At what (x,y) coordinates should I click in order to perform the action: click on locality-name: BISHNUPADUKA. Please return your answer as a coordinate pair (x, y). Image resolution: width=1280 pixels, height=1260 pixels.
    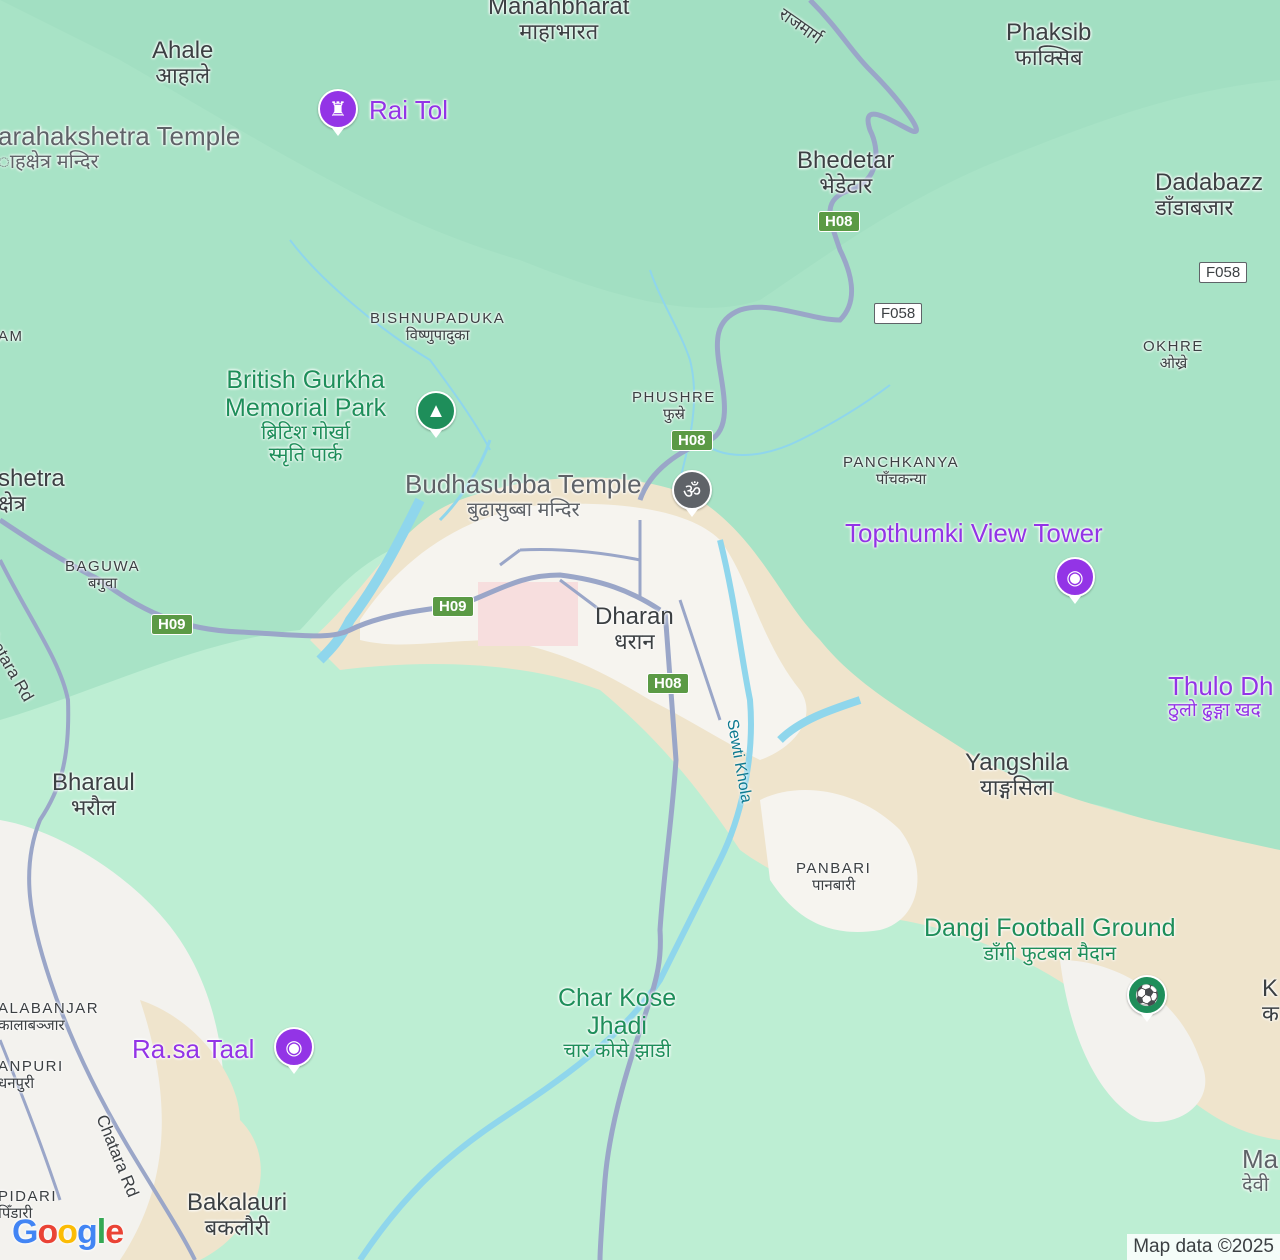
    Looking at the image, I should click on (438, 318).